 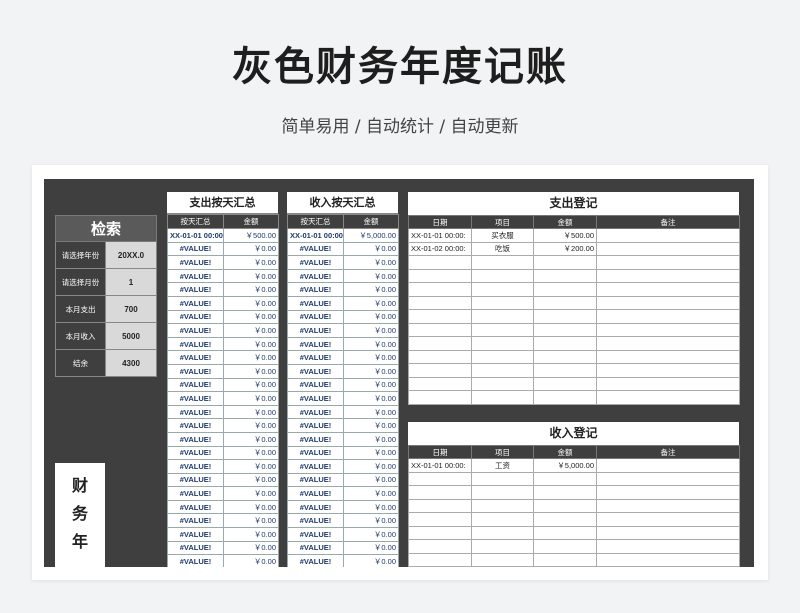 What do you see at coordinates (131, 282) in the screenshot?
I see `search-row-value: 1` at bounding box center [131, 282].